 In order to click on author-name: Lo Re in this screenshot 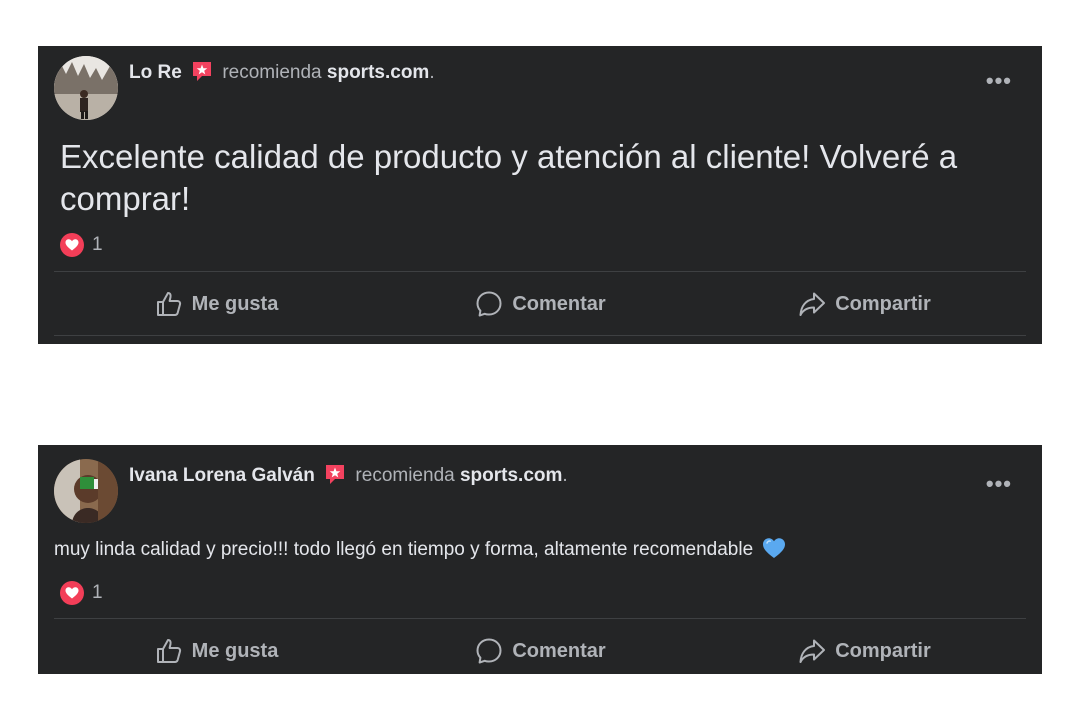, I will do `click(155, 72)`.